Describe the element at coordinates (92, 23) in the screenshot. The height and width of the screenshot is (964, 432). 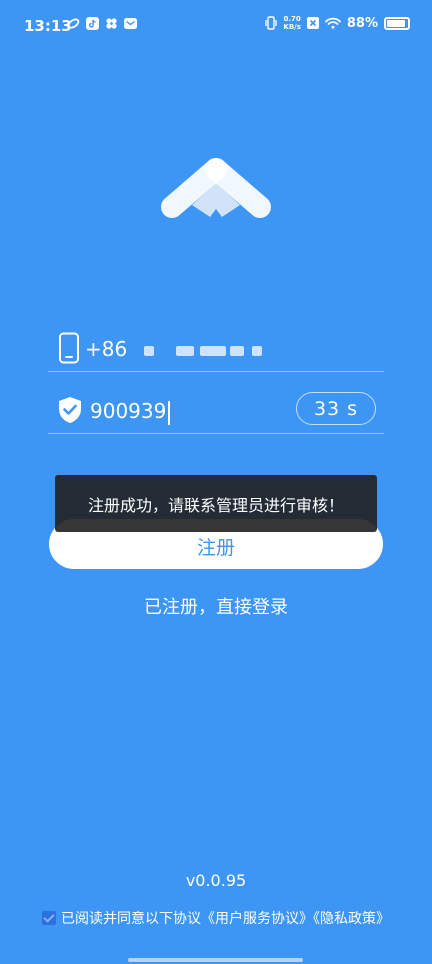
I see `tiktok-icon` at that location.